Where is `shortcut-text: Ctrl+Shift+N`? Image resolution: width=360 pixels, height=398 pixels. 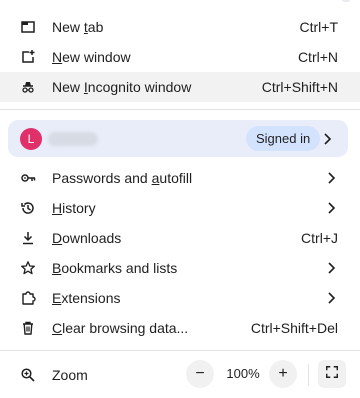 shortcut-text: Ctrl+Shift+N is located at coordinates (299, 87).